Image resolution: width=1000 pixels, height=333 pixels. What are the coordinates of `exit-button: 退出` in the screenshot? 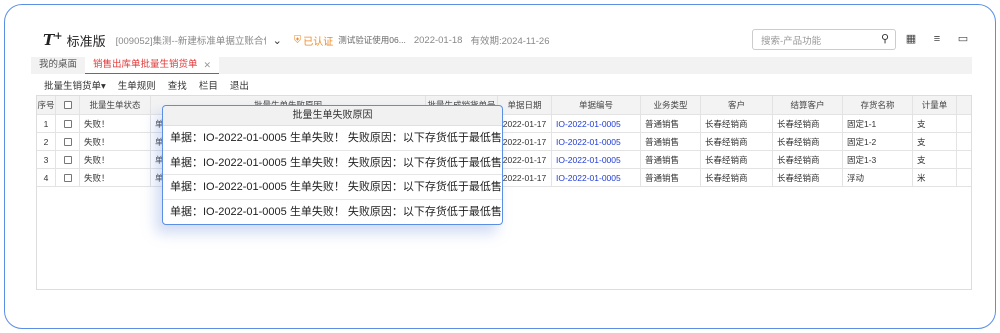 It's located at (239, 85).